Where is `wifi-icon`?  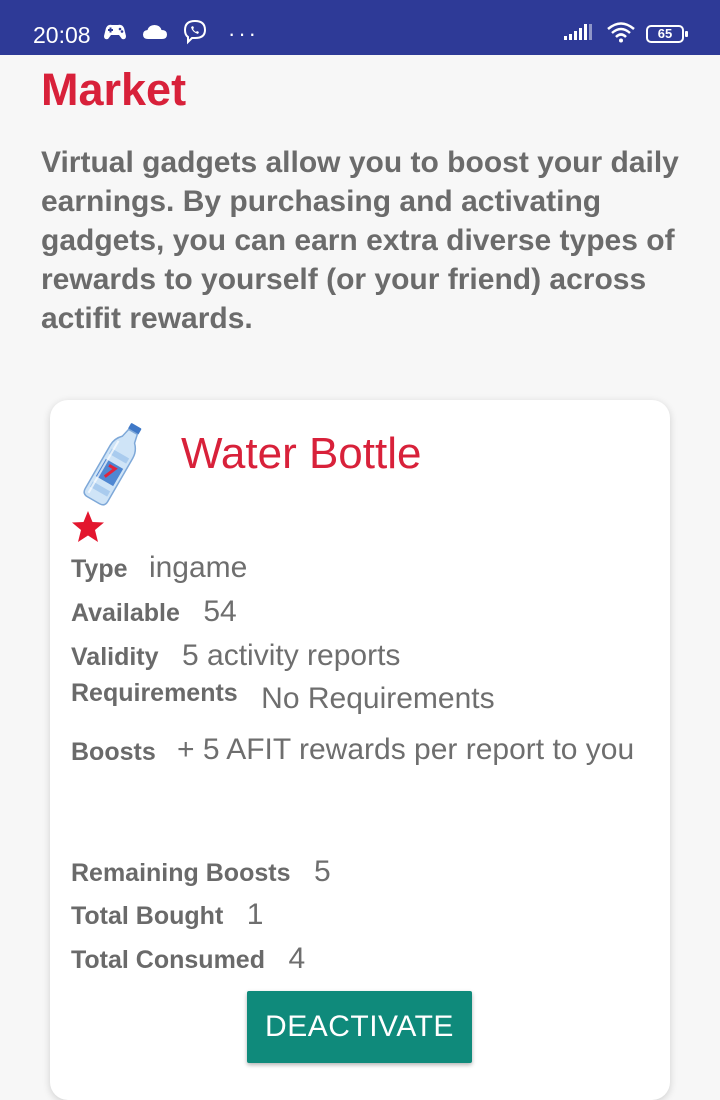 wifi-icon is located at coordinates (621, 34).